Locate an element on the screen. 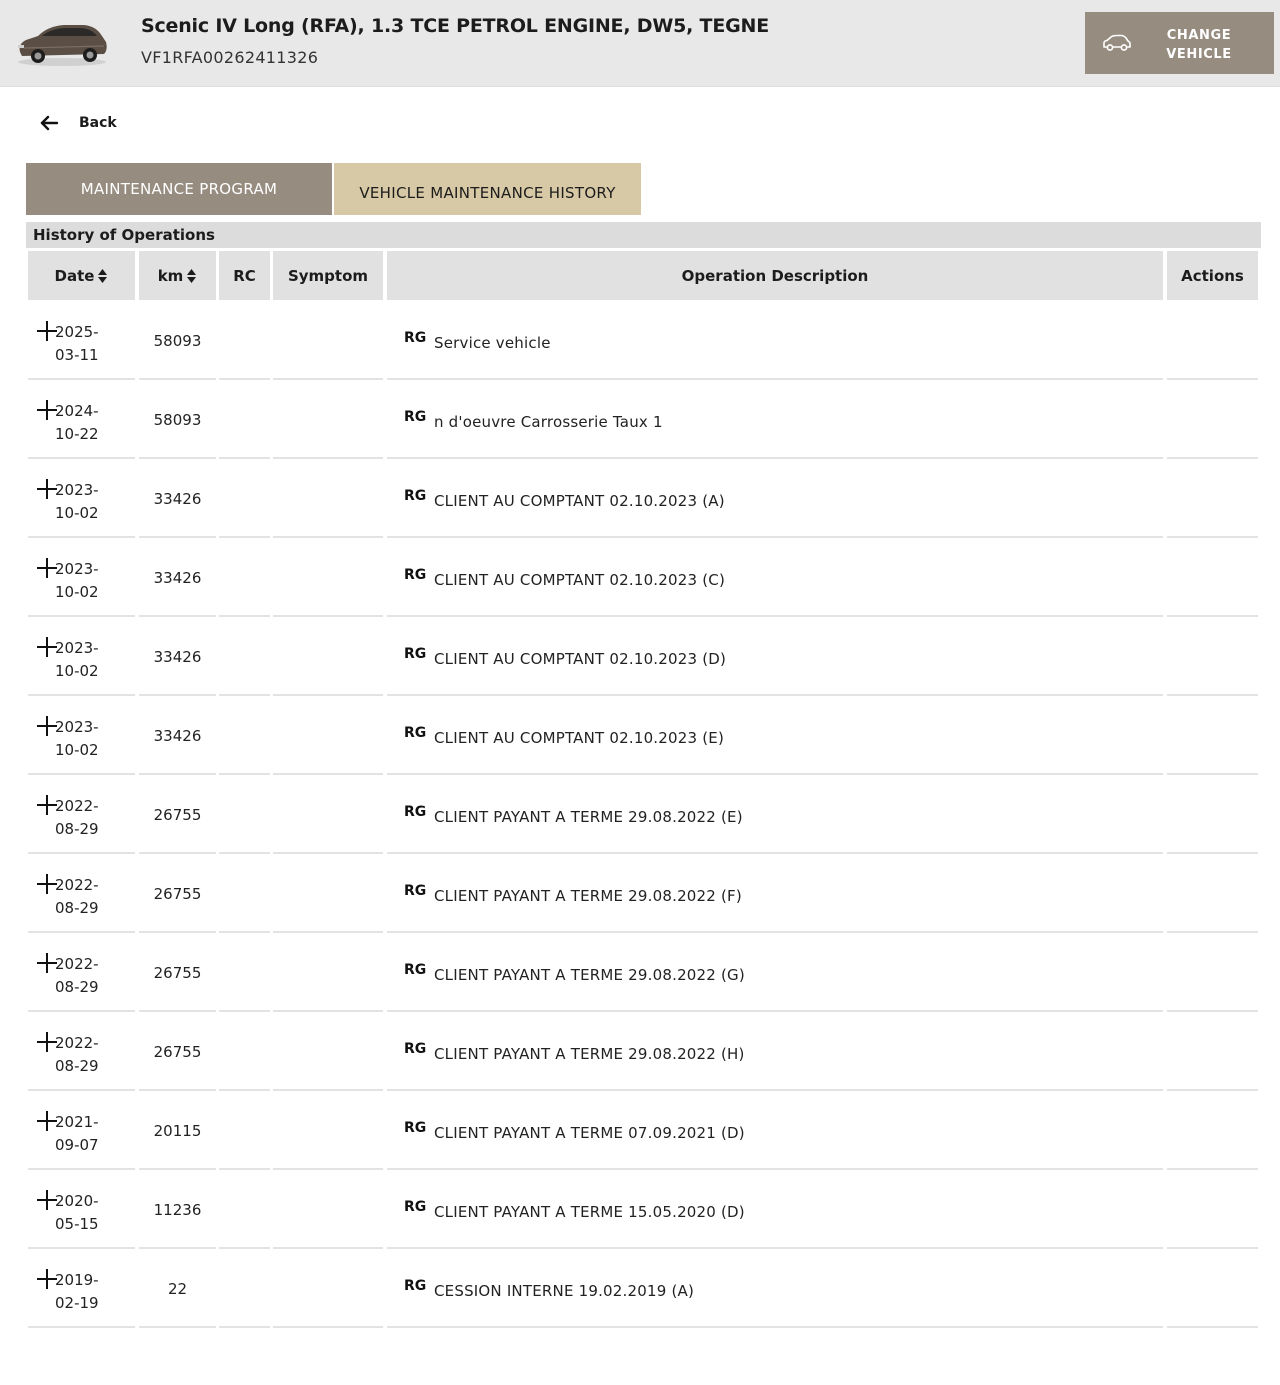  car-outline-icon is located at coordinates (1117, 42).